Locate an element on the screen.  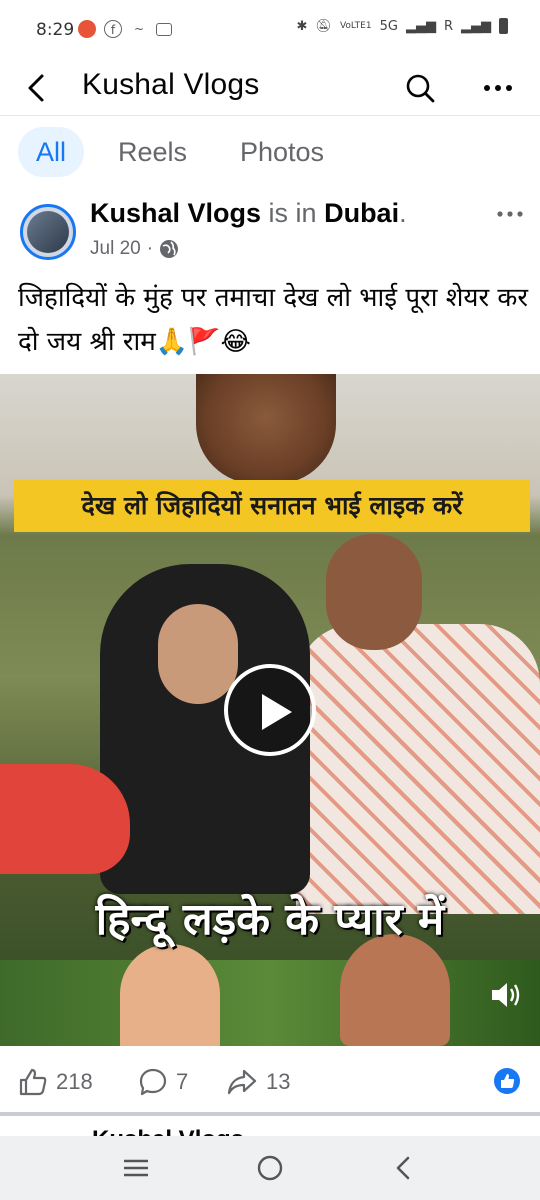
roaming-label: R is located at coordinates (448, 26).